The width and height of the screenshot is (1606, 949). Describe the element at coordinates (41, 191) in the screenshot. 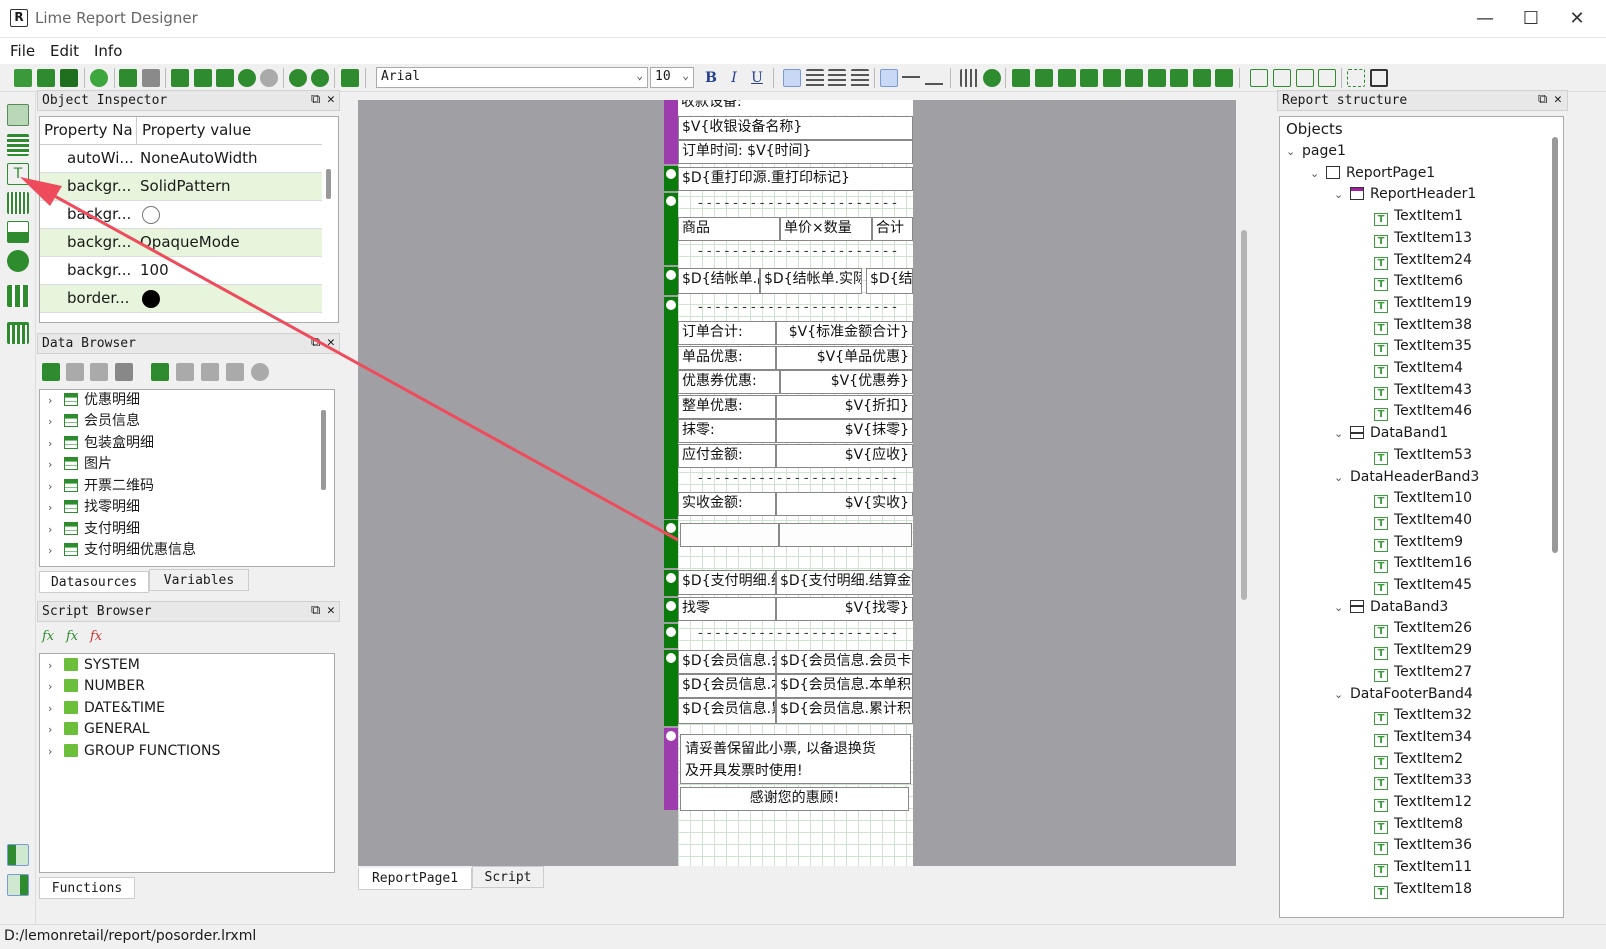

I see `arrow-head-icon` at that location.